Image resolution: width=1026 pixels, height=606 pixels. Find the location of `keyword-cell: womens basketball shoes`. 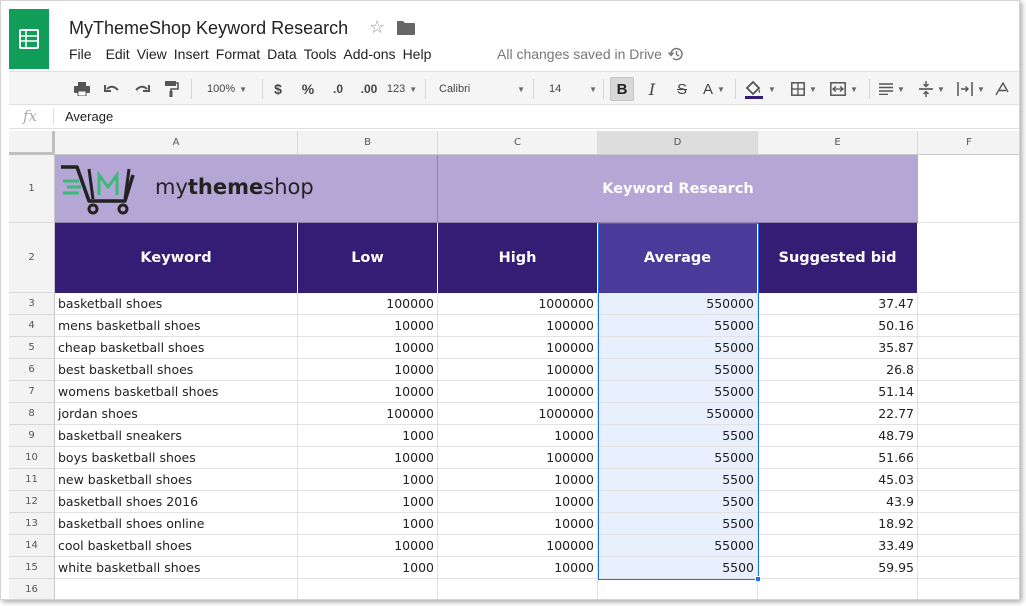

keyword-cell: womens basketball shoes is located at coordinates (176, 392).